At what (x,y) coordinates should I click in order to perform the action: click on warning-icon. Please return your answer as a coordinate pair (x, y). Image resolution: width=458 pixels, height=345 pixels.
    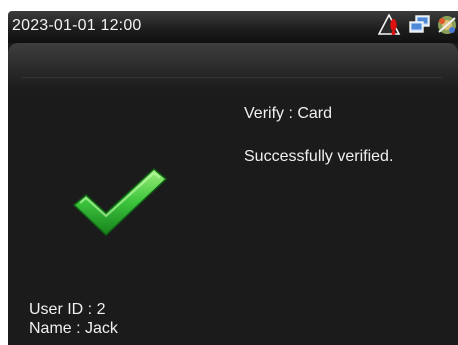
    Looking at the image, I should click on (390, 26).